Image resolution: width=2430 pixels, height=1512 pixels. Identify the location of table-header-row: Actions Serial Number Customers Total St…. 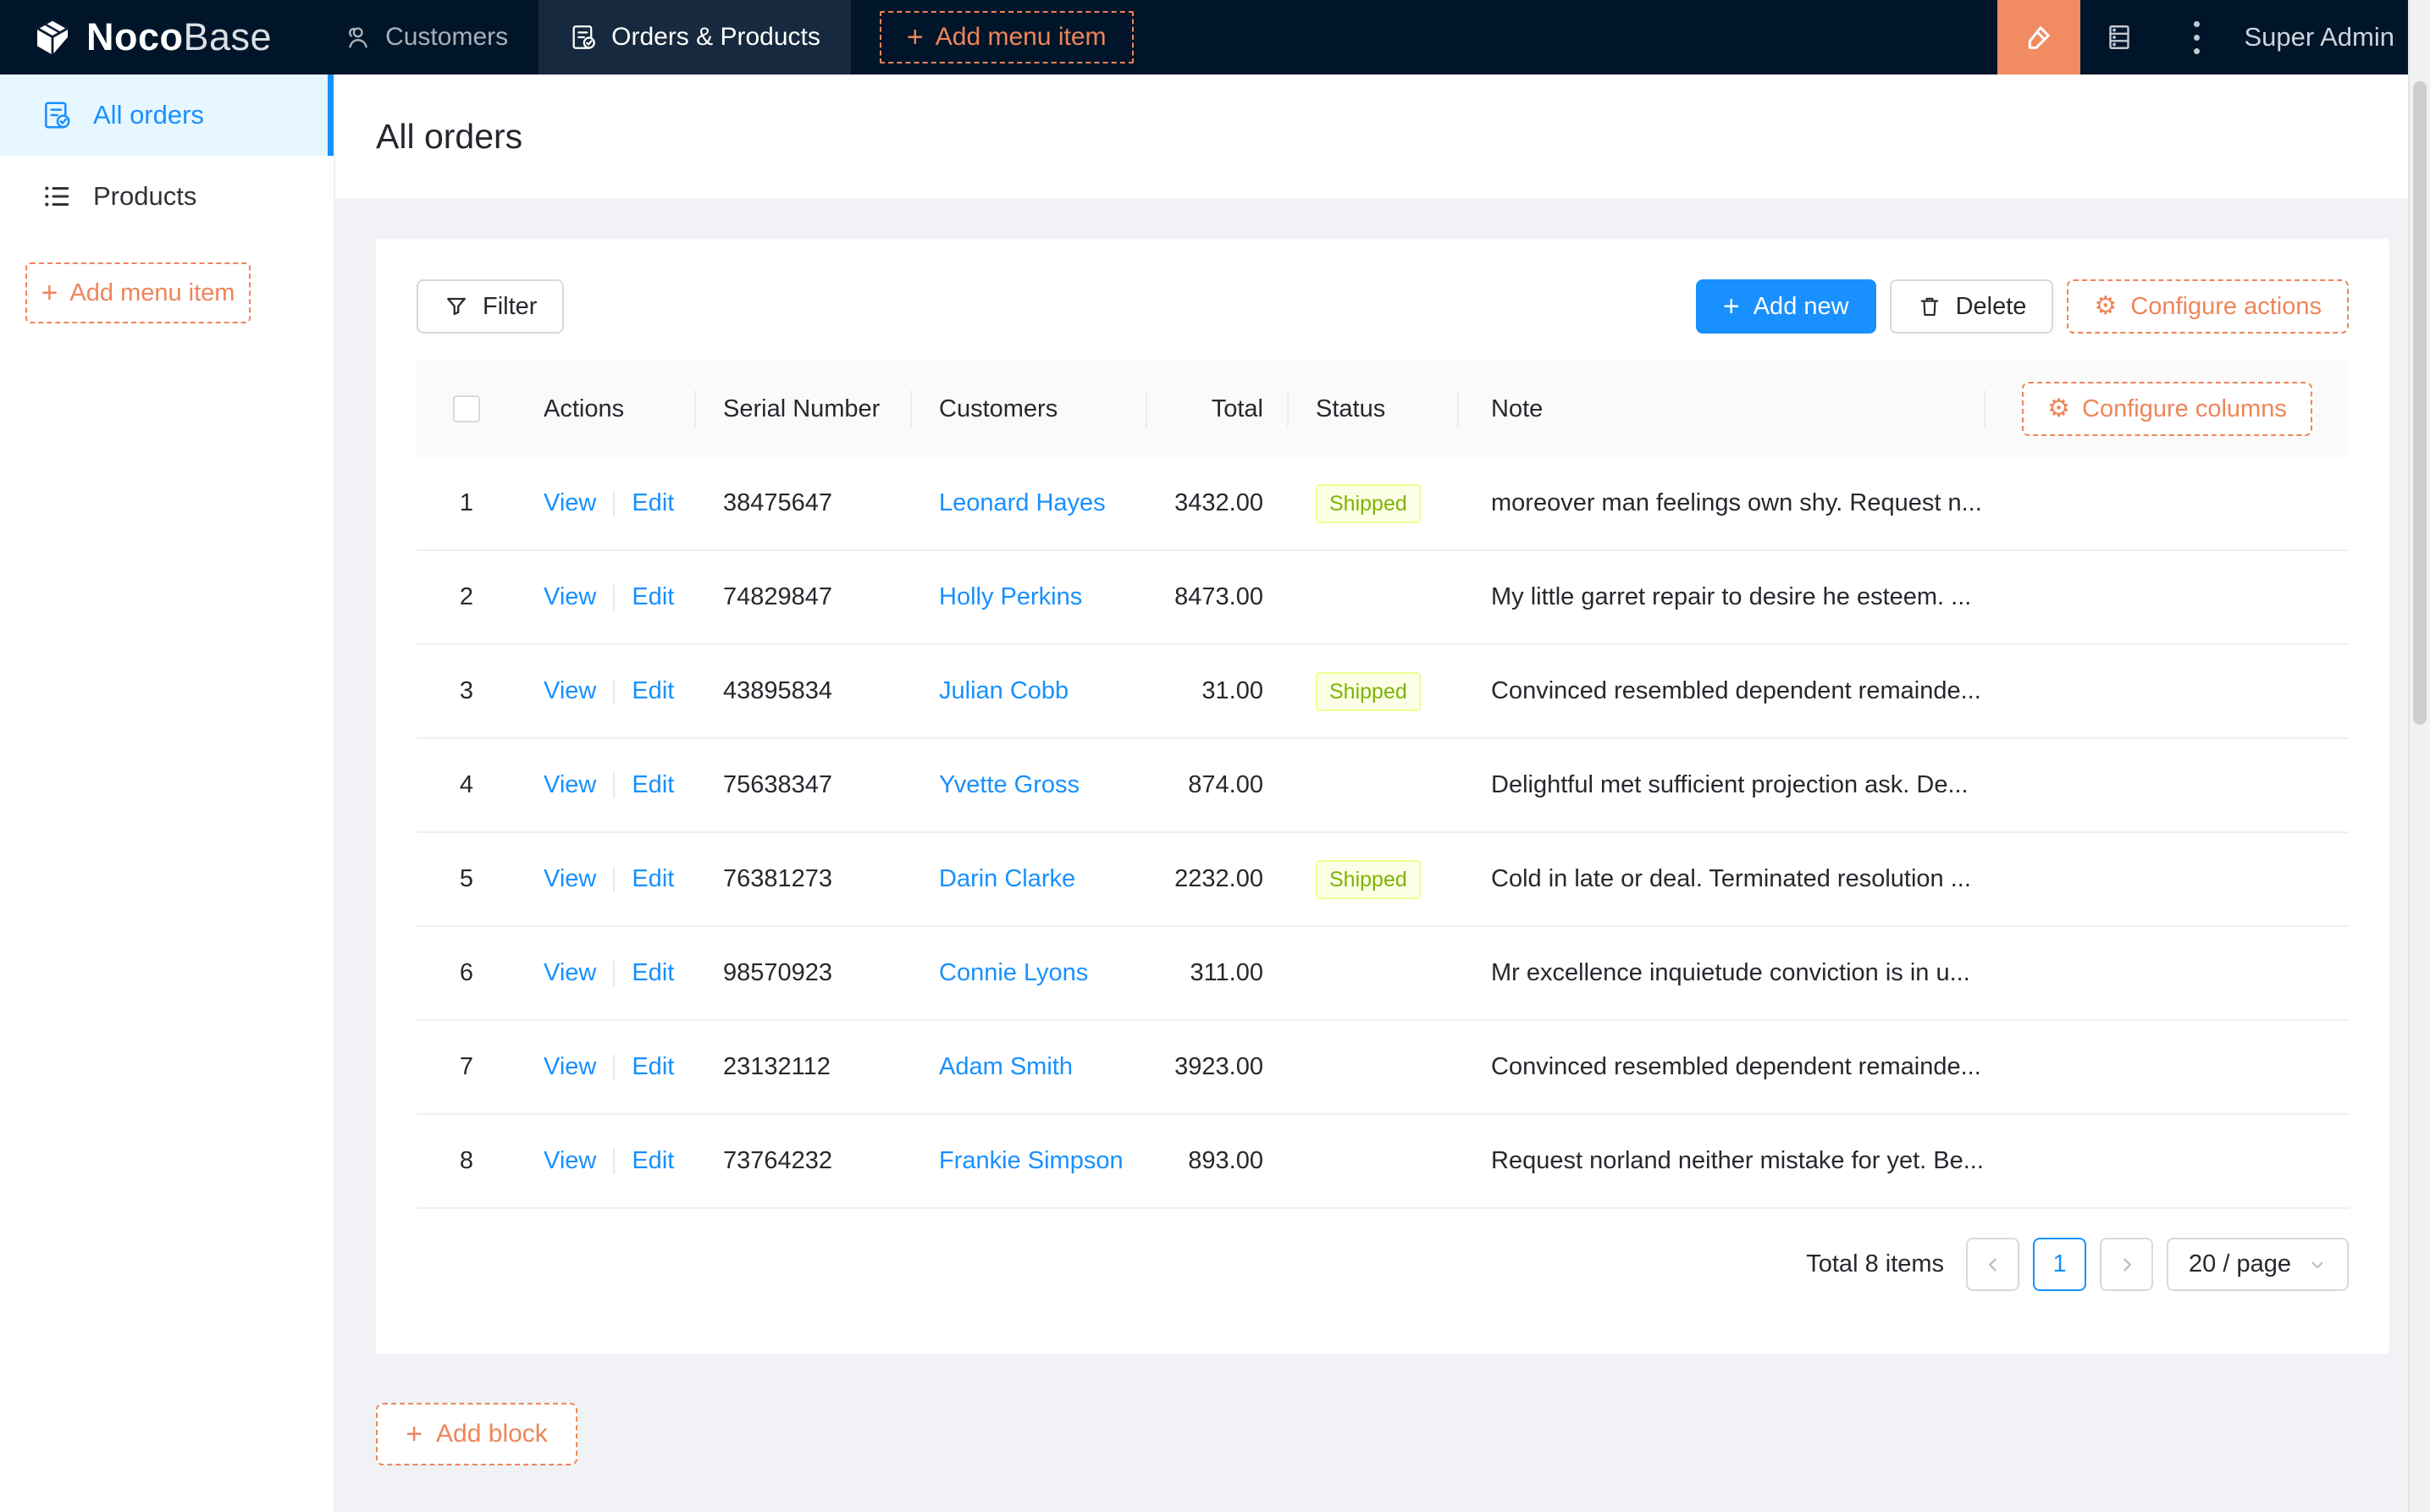
(1383, 409).